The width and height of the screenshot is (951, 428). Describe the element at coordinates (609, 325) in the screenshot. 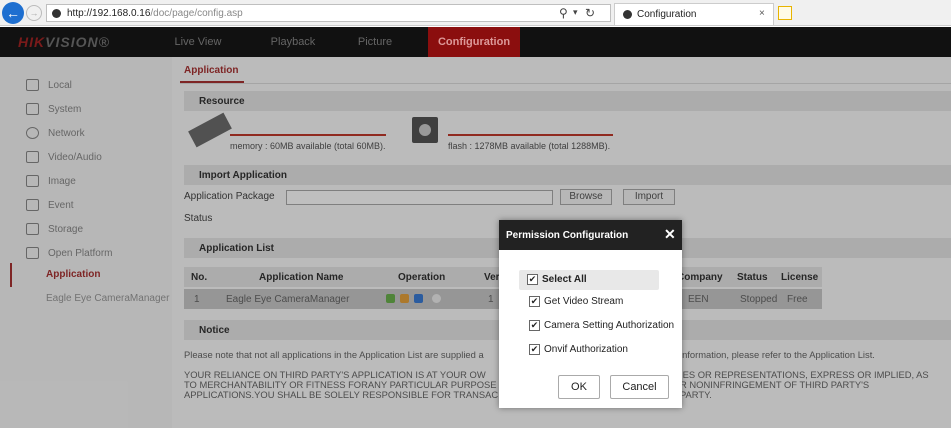

I see `checkbox-label: Camera Setting Authorization` at that location.